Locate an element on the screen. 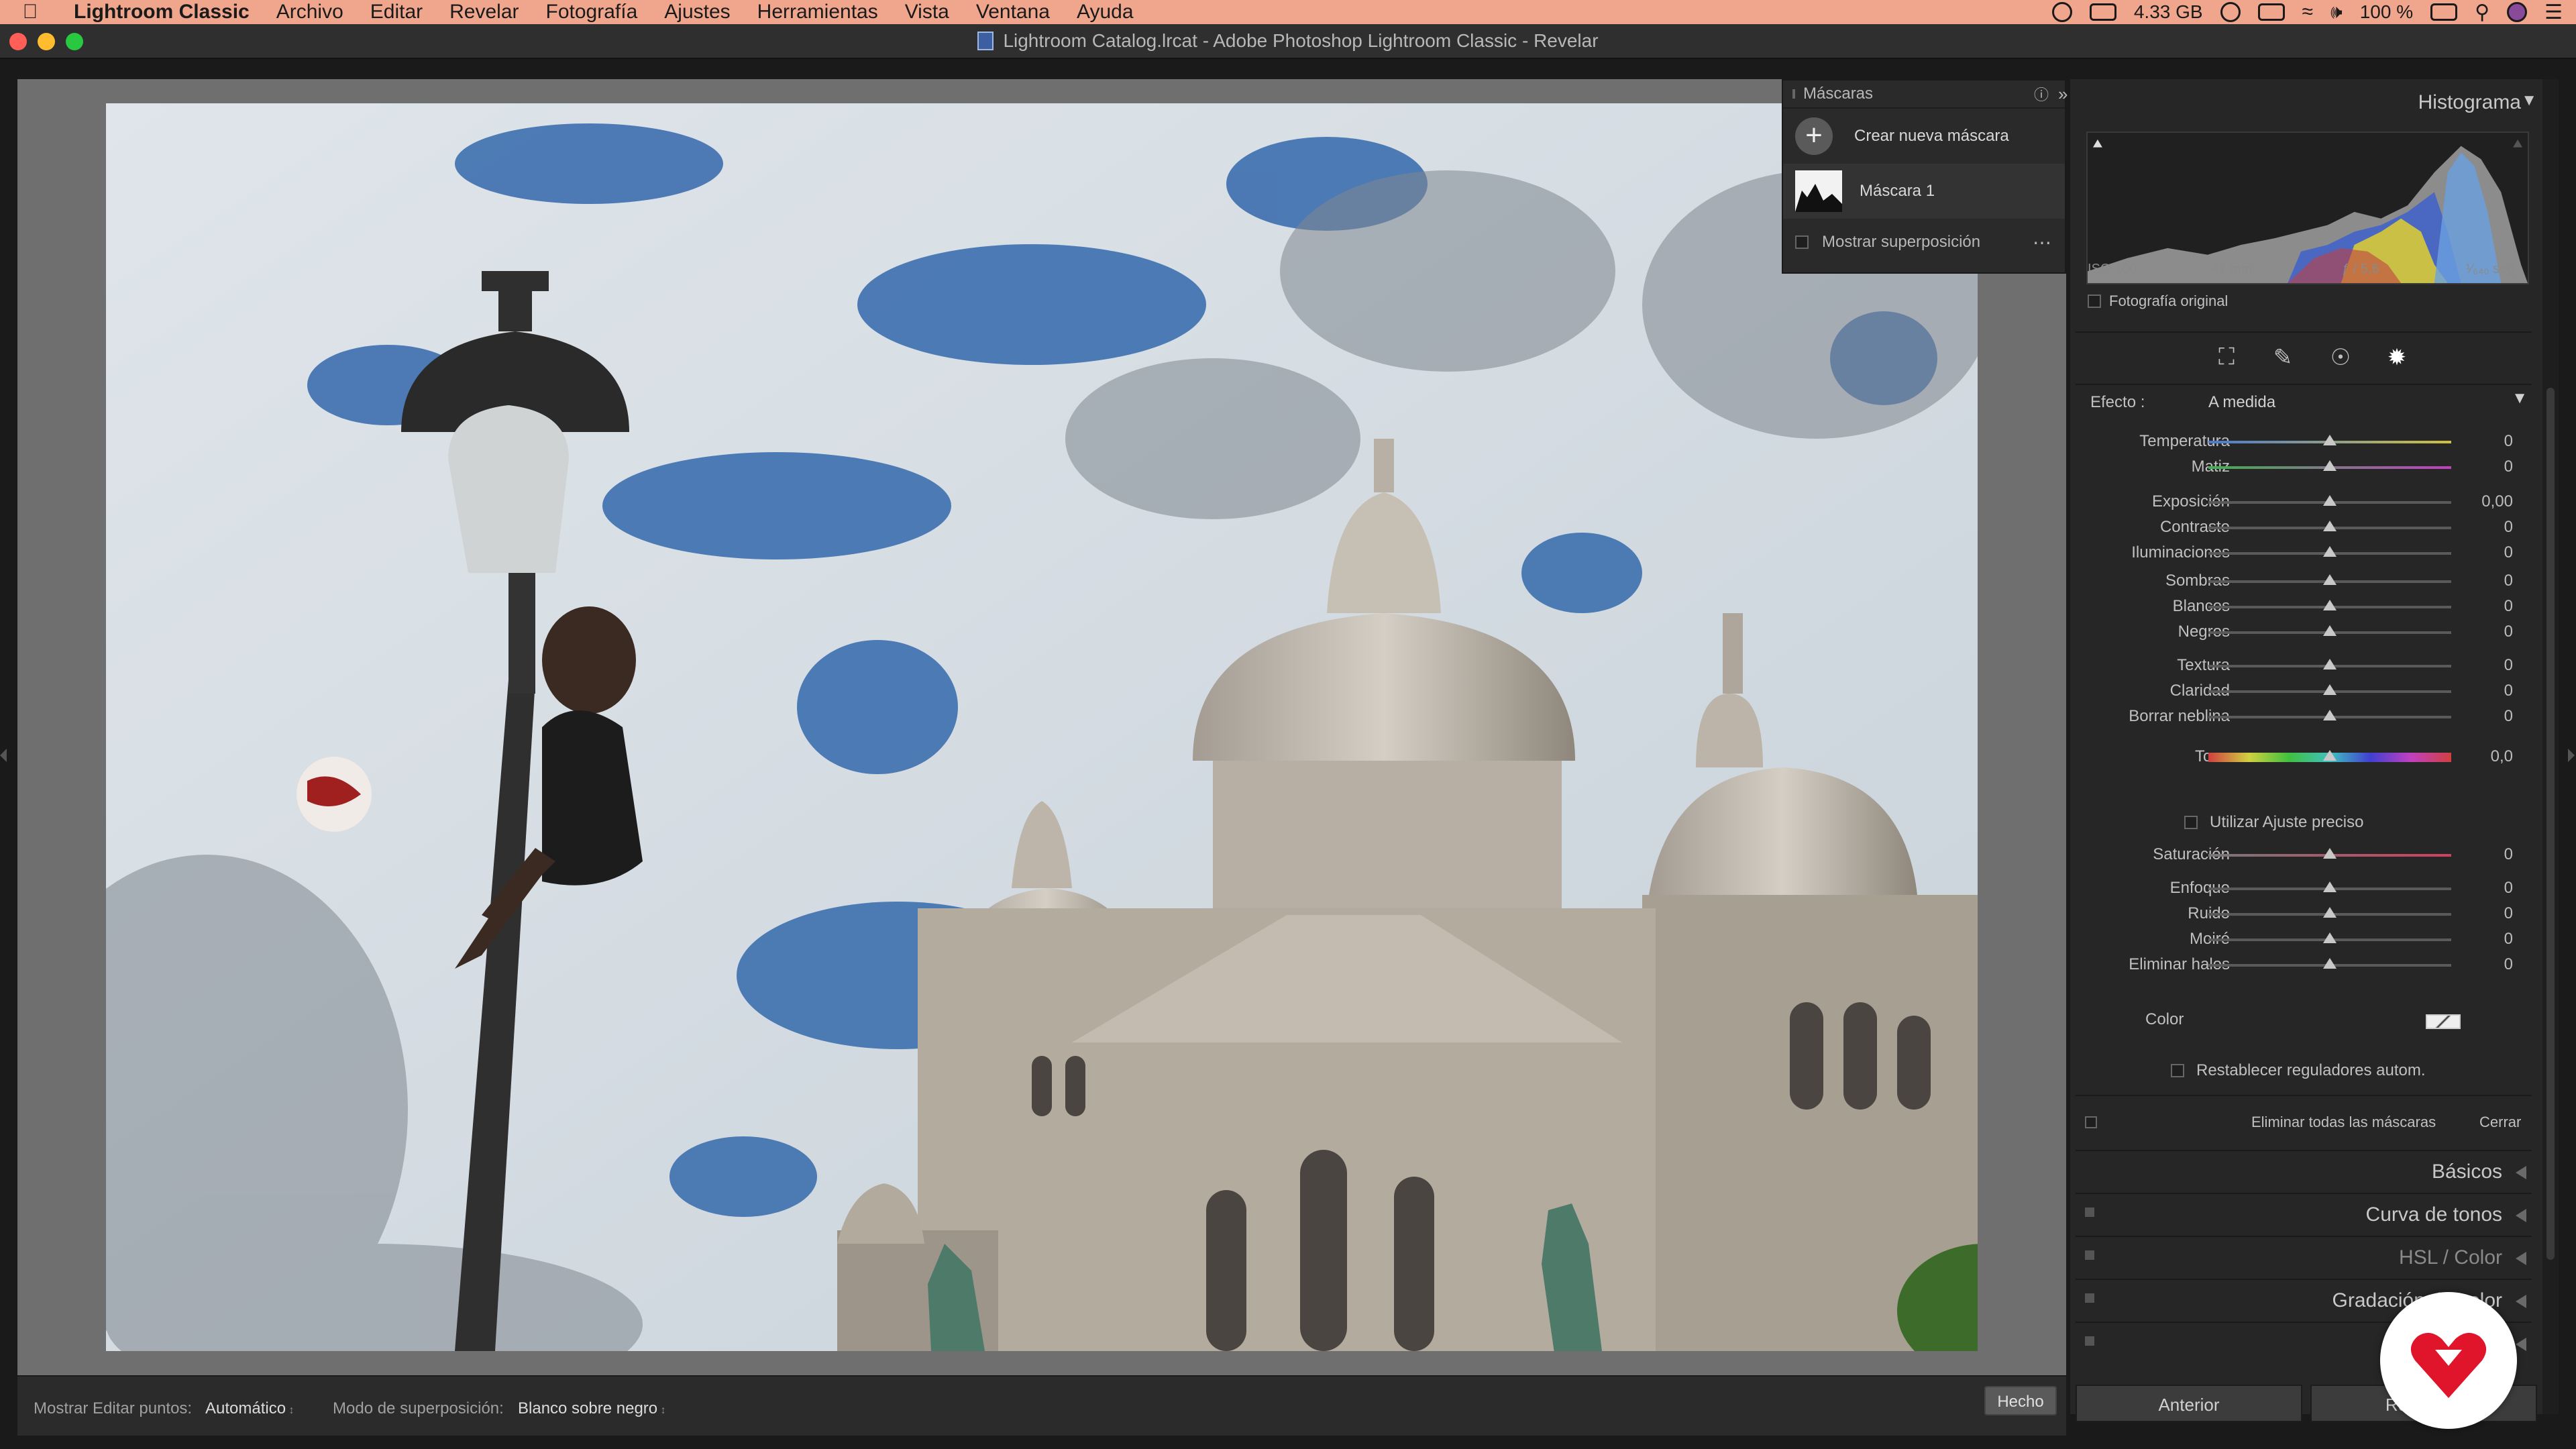 This screenshot has height=1449, width=2576. menu-ajustes: Ajustes is located at coordinates (697, 12).